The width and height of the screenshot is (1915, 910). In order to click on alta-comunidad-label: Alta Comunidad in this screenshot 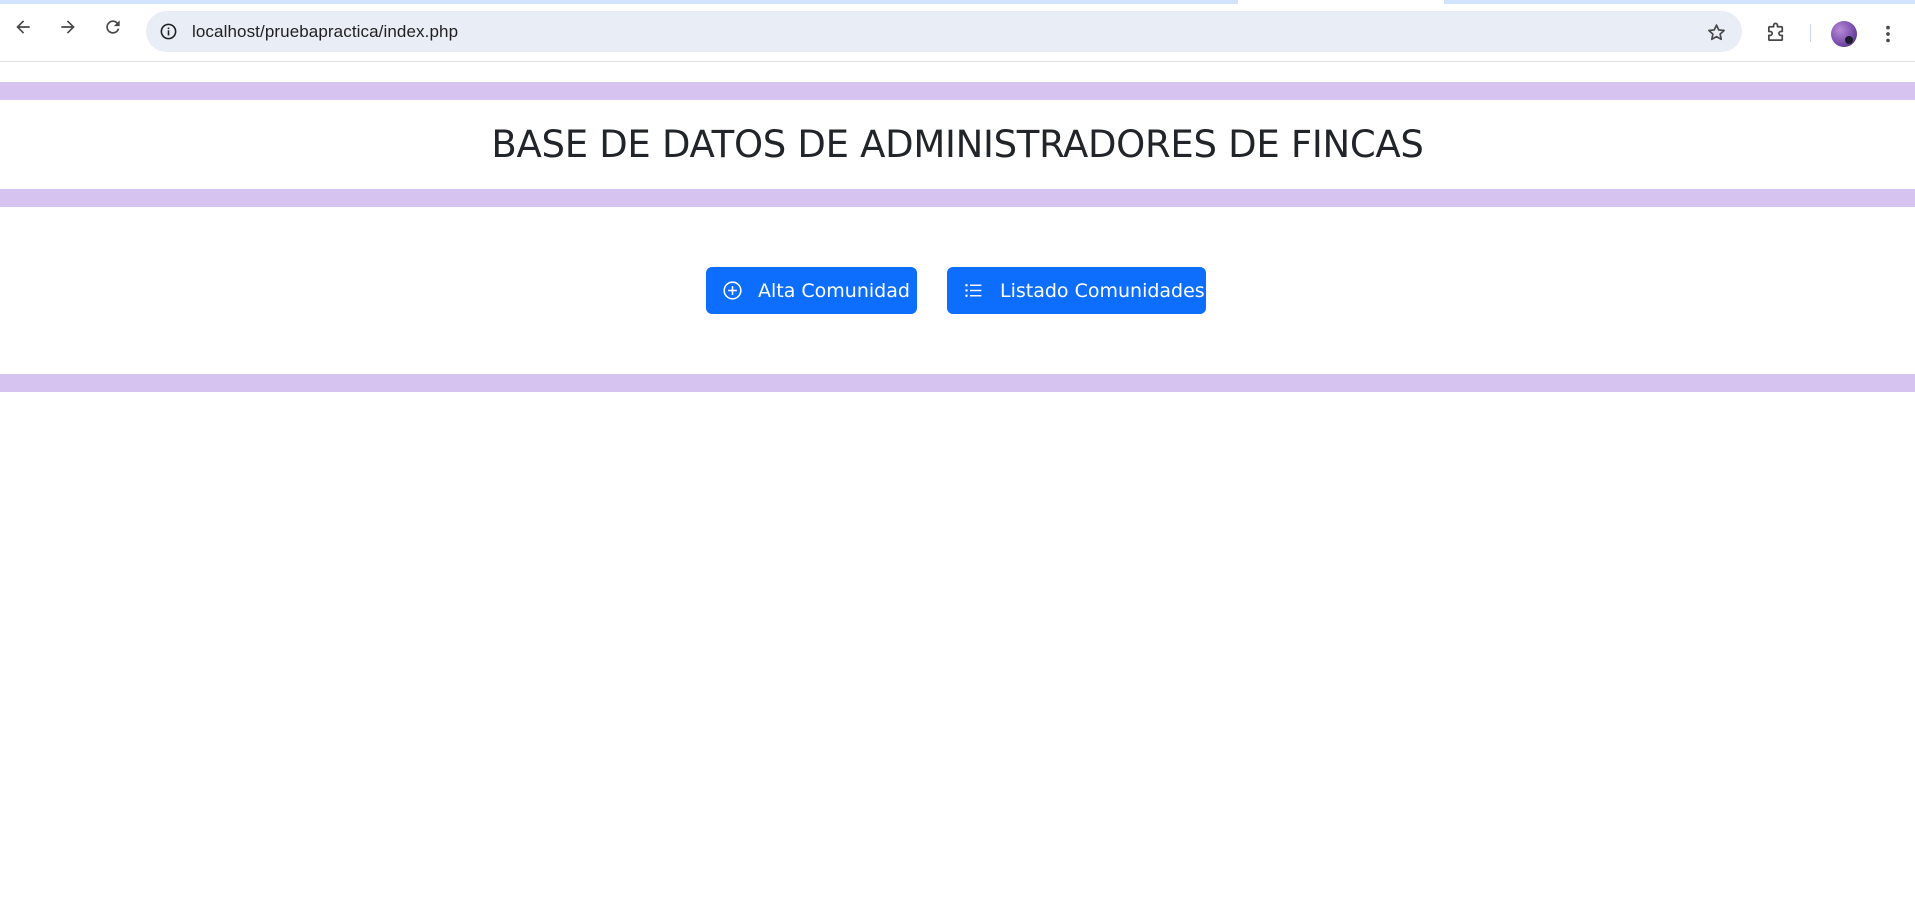, I will do `click(834, 291)`.